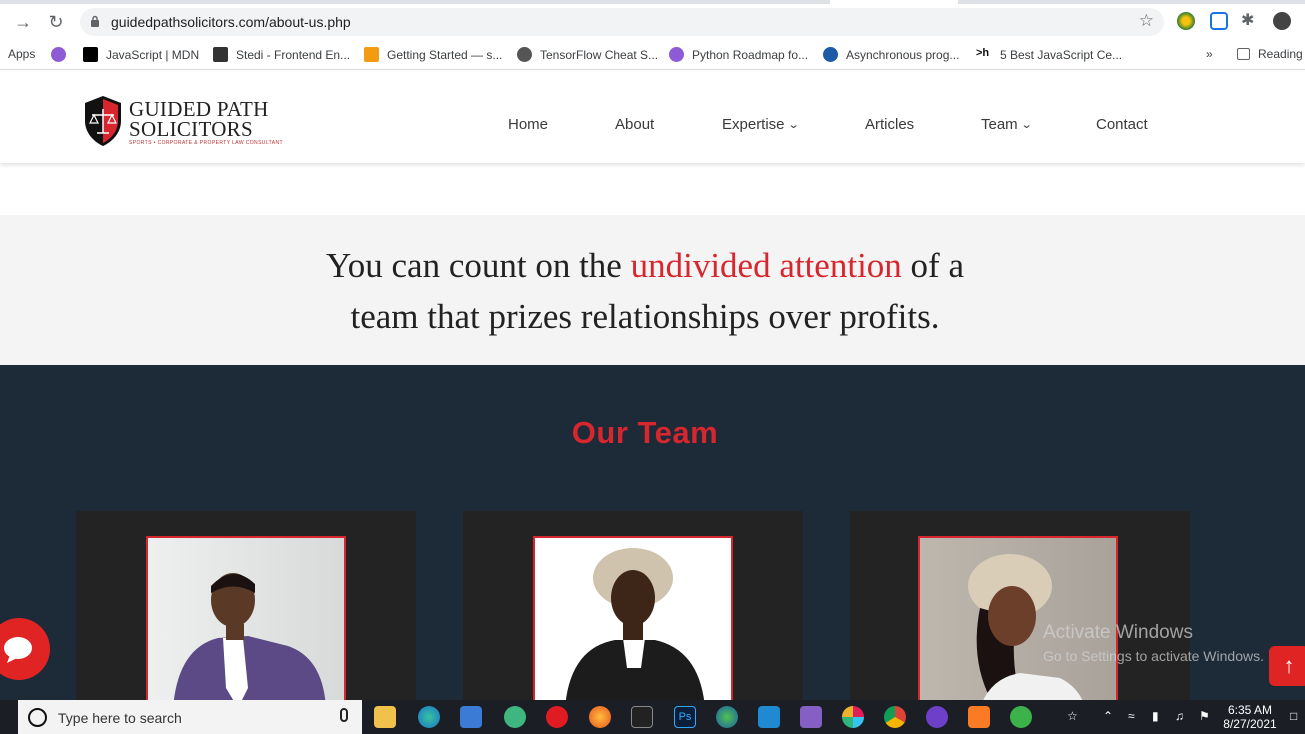 The image size is (1305, 734). I want to click on battery-icon: ▮, so click(1155, 716).